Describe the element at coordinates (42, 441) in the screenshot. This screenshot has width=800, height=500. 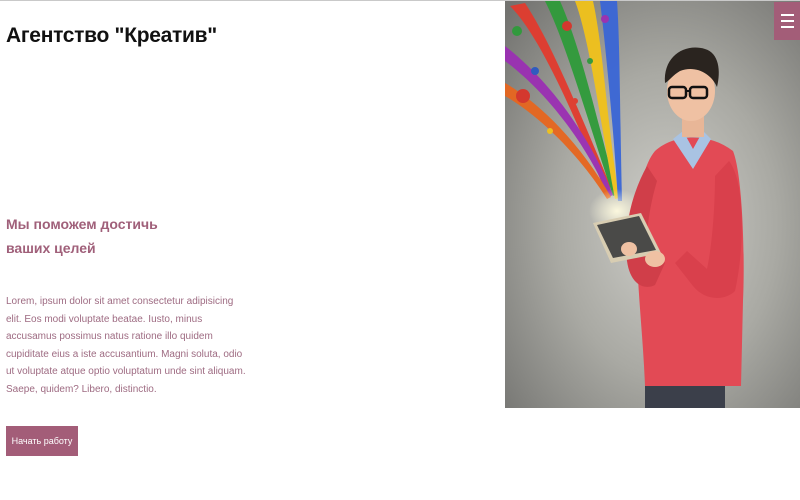
I see `start-work-button: Начать работу` at that location.